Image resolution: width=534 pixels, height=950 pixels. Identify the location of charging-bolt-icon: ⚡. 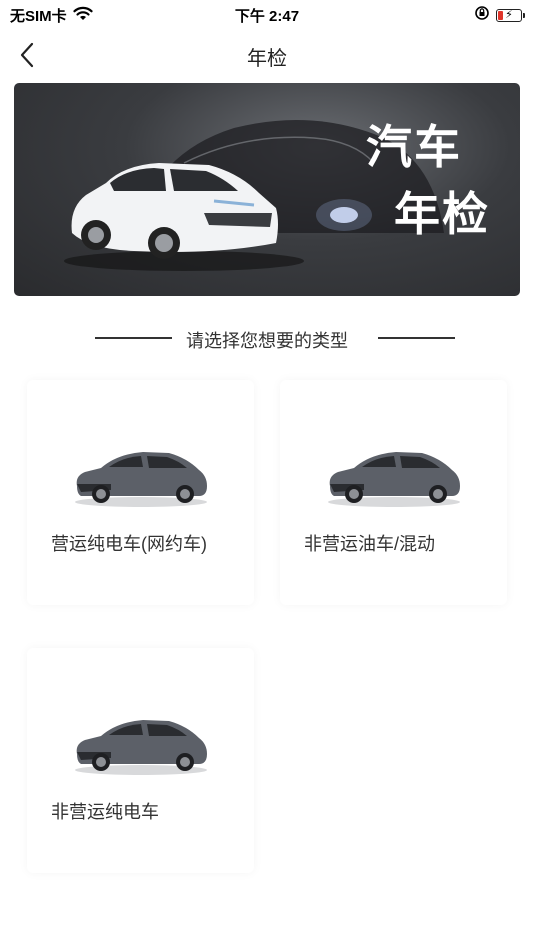
(509, 15).